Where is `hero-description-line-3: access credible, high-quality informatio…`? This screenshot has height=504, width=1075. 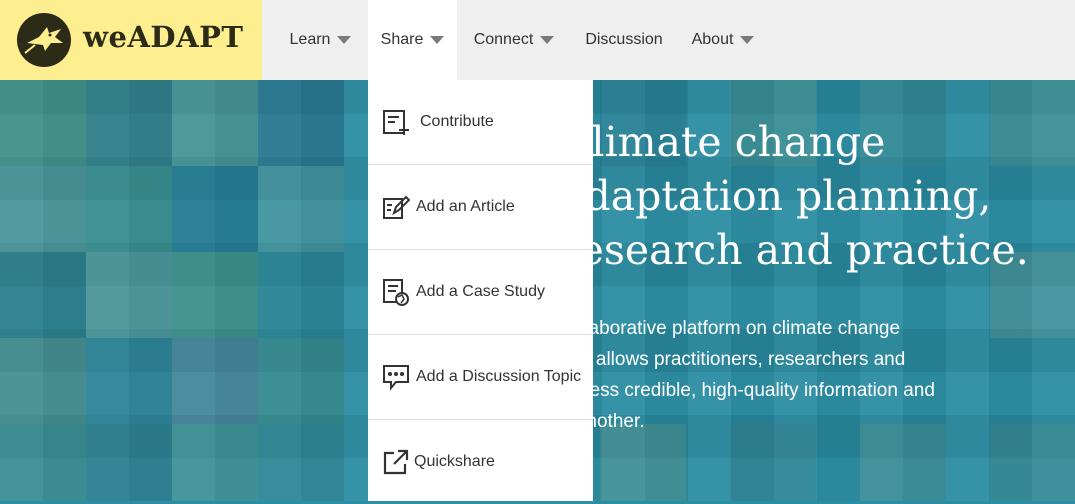 hero-description-line-3: access credible, high-quality informatio… is located at coordinates (747, 390).